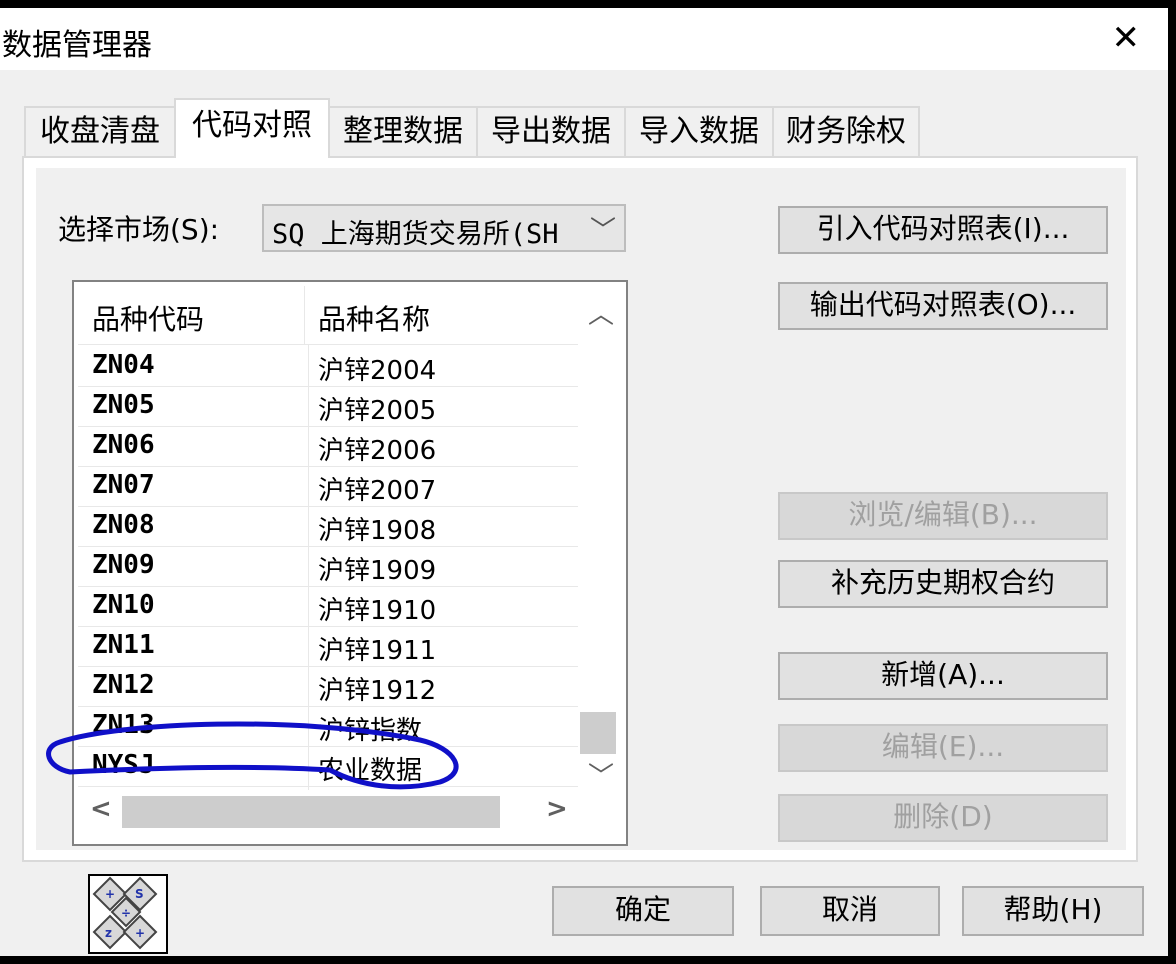 The width and height of the screenshot is (1176, 964). I want to click on tab-code-mapping: 代码对照, so click(252, 128).